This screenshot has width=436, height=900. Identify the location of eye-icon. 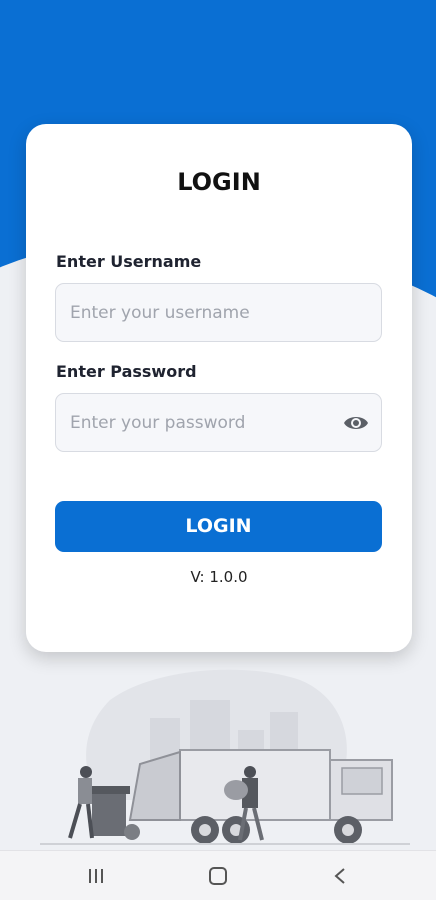
(356, 423).